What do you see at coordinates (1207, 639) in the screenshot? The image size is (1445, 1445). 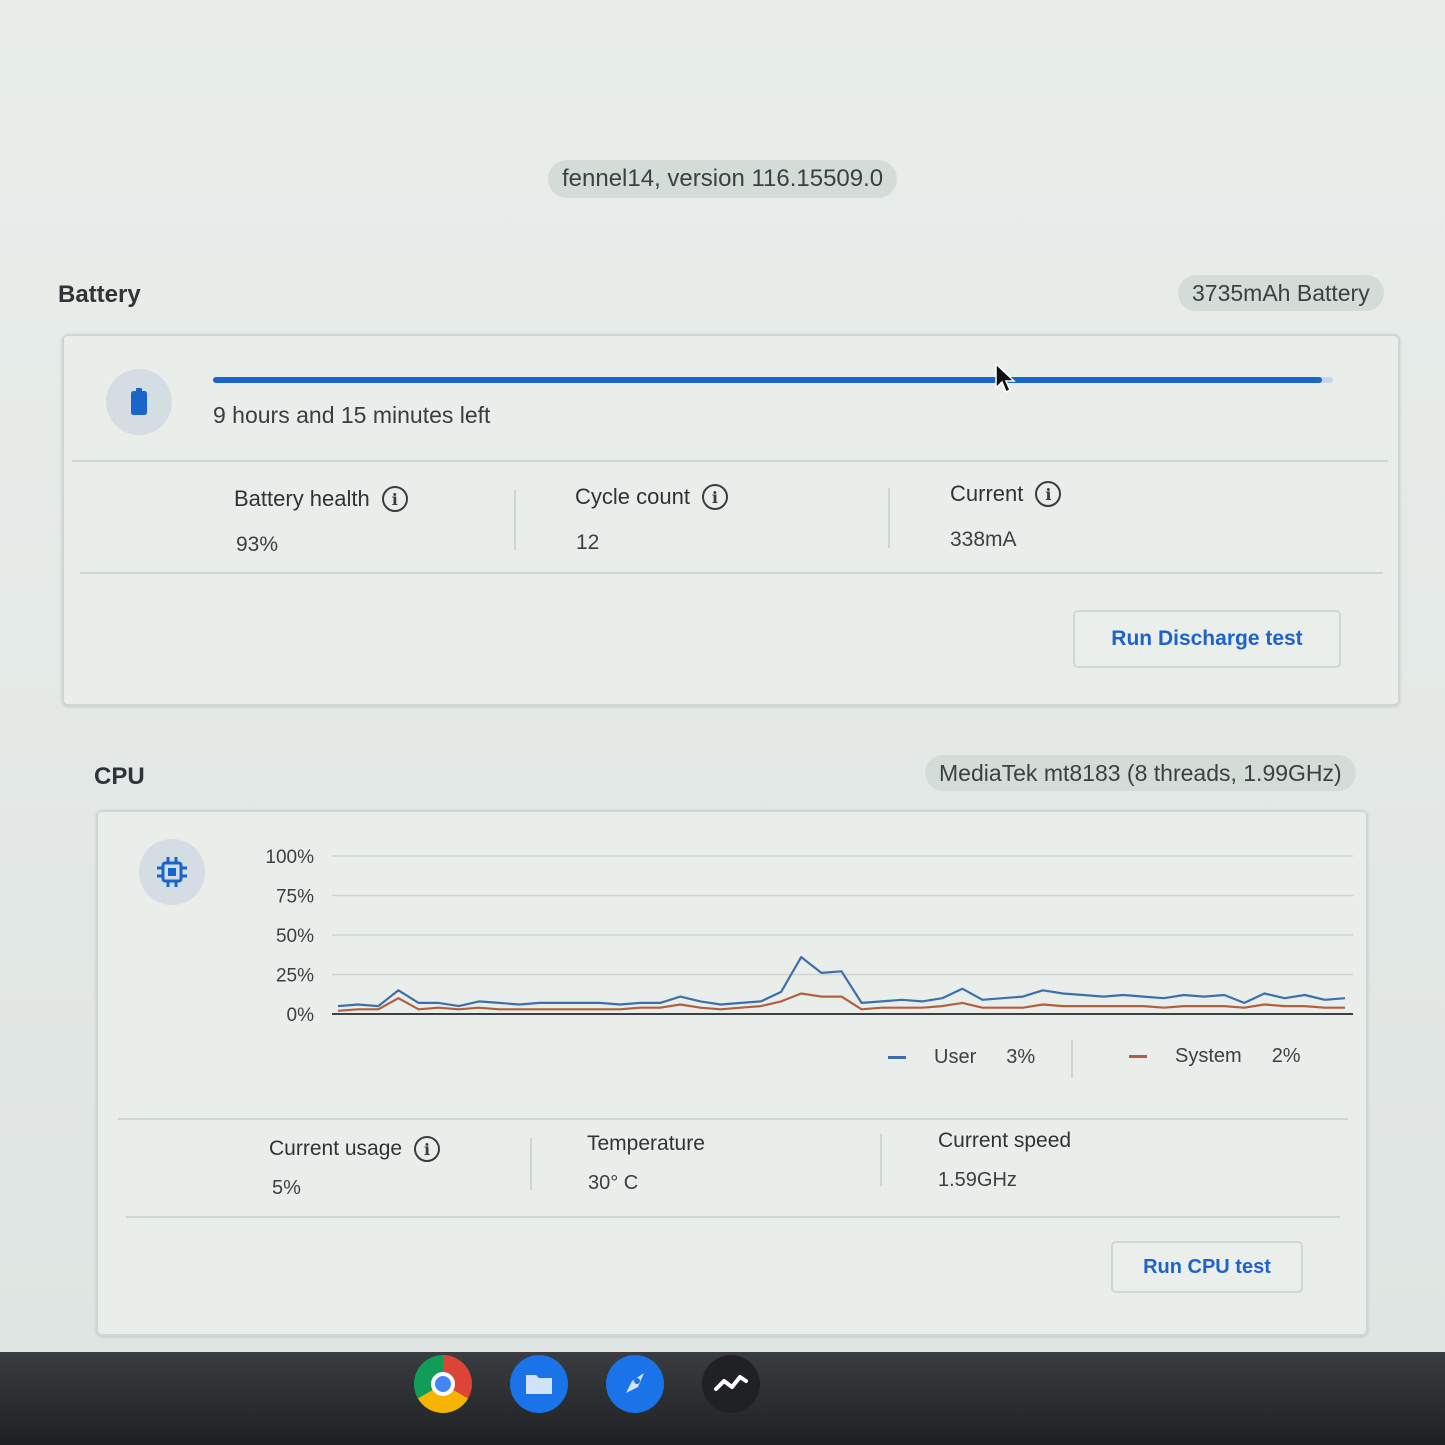 I see `run-discharge-test-button: Run Discharge test` at bounding box center [1207, 639].